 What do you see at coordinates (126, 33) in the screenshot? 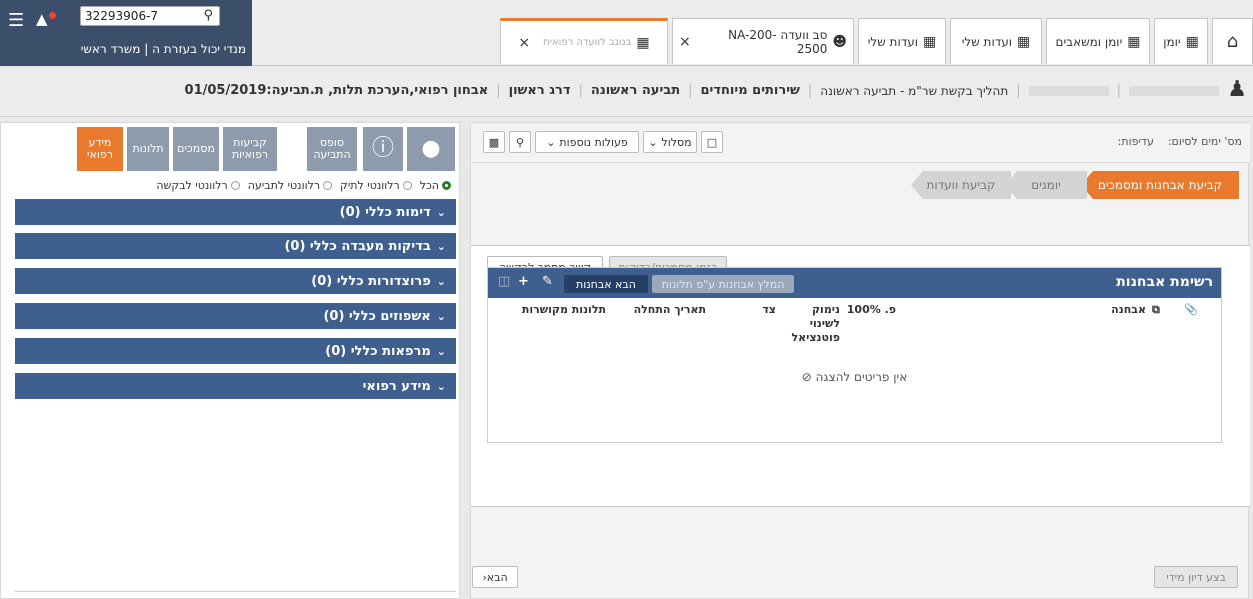
I see `user-box: ☰ ▲ ⚲ מנדי יכול בעזרת ה | משרד ראשי` at bounding box center [126, 33].